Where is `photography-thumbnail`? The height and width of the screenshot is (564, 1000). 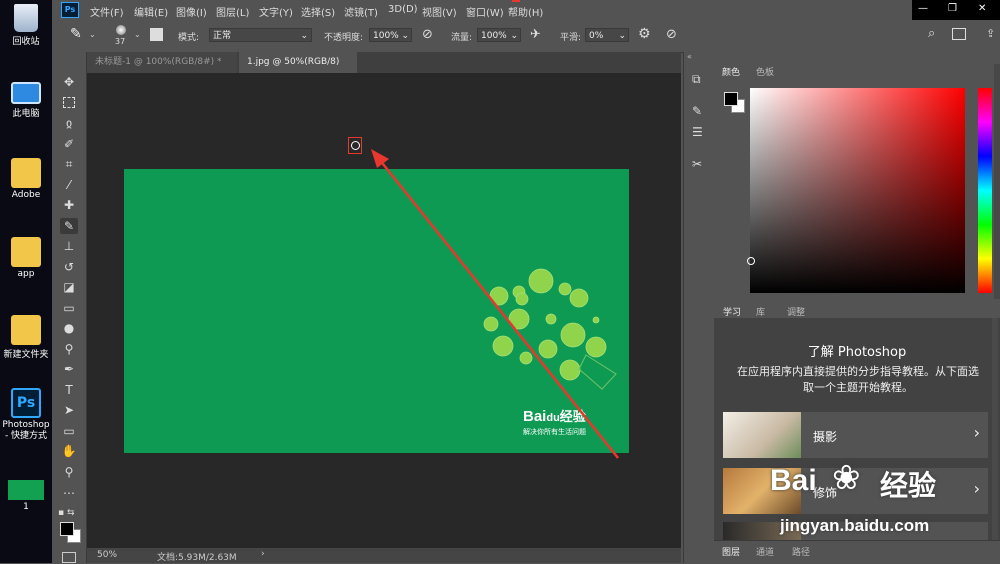
photography-thumbnail is located at coordinates (762, 435).